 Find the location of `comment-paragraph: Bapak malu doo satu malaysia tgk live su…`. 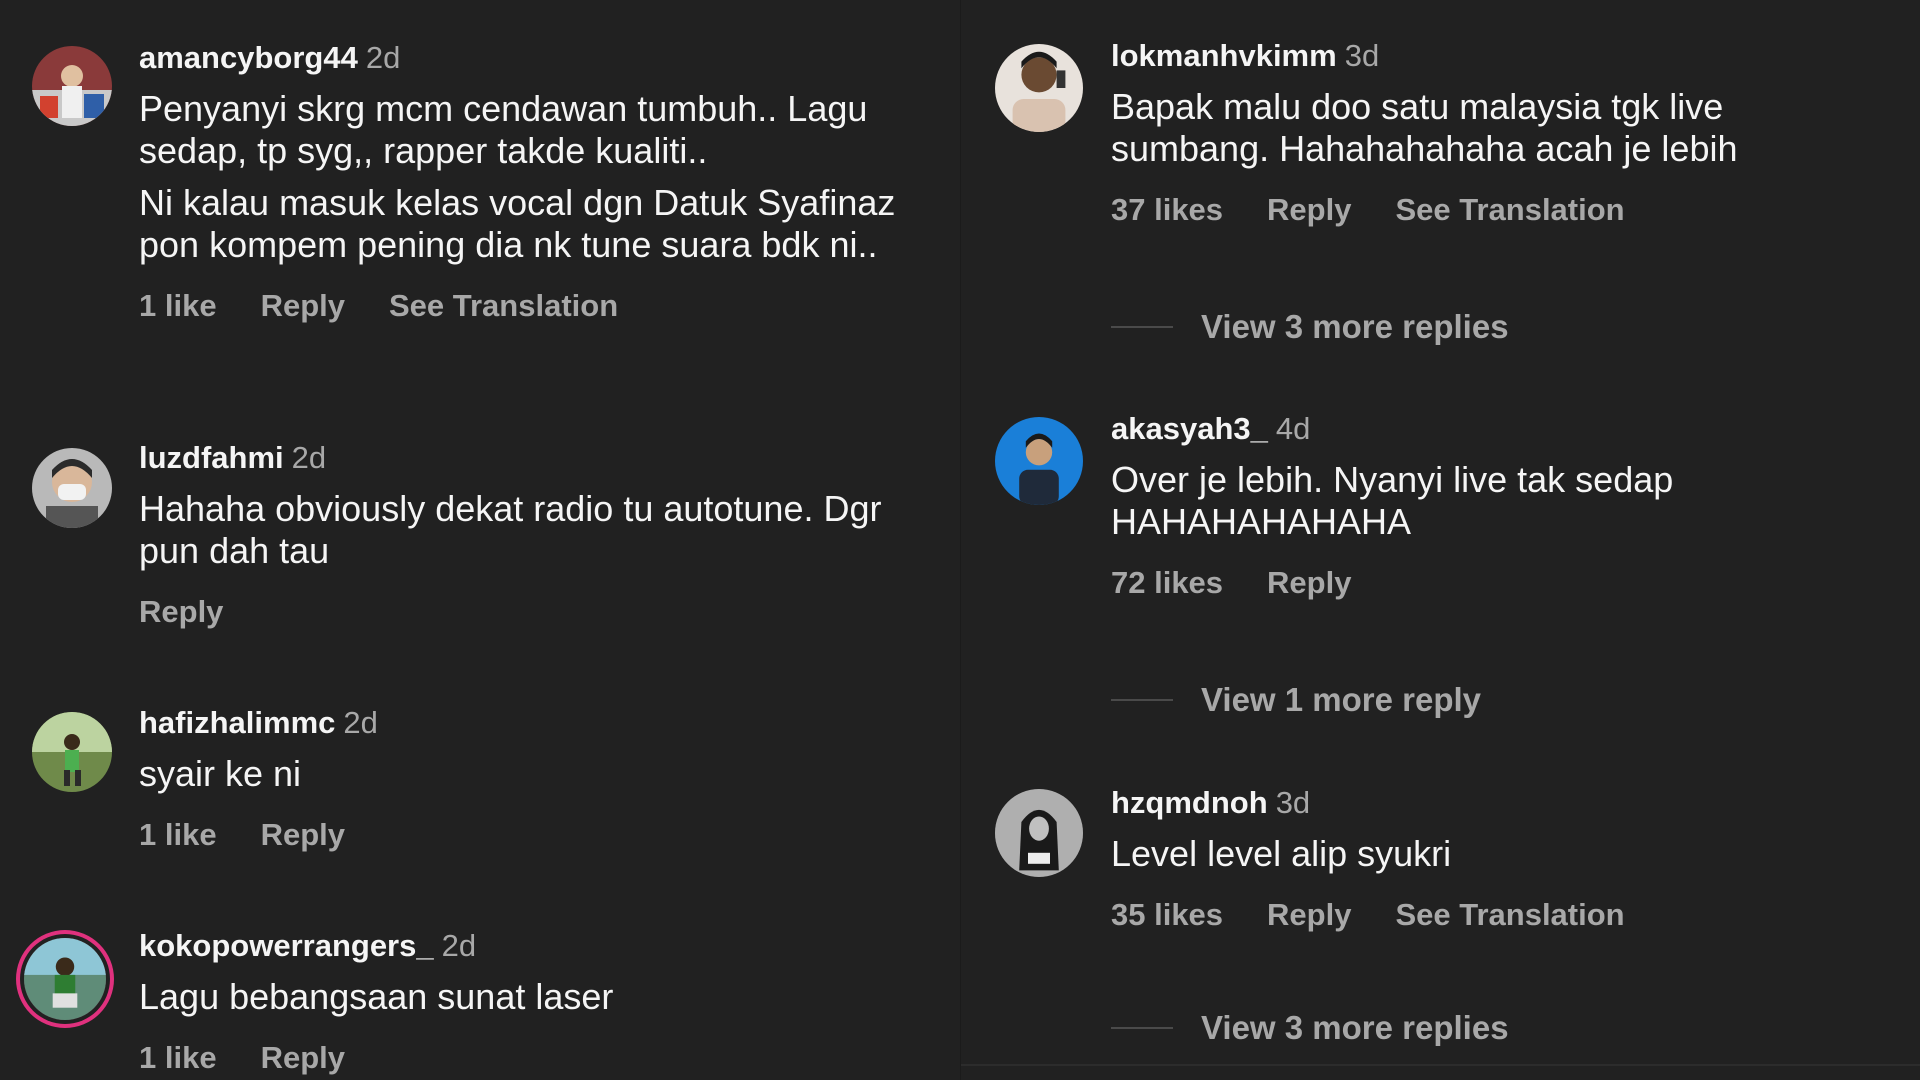

comment-paragraph: Bapak malu doo satu malaysia tgk live su… is located at coordinates (1424, 127).